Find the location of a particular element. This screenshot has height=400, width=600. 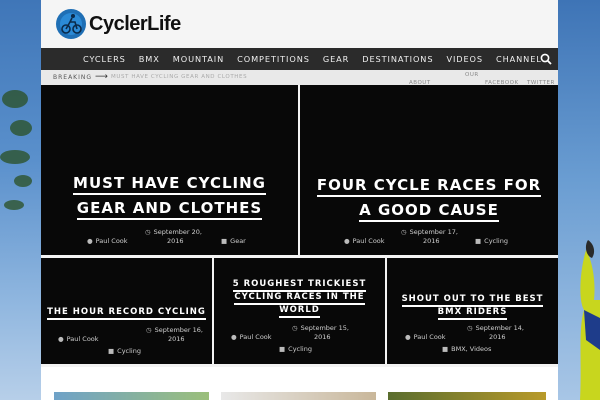

breaking-label: BREAKING is located at coordinates (73, 77).